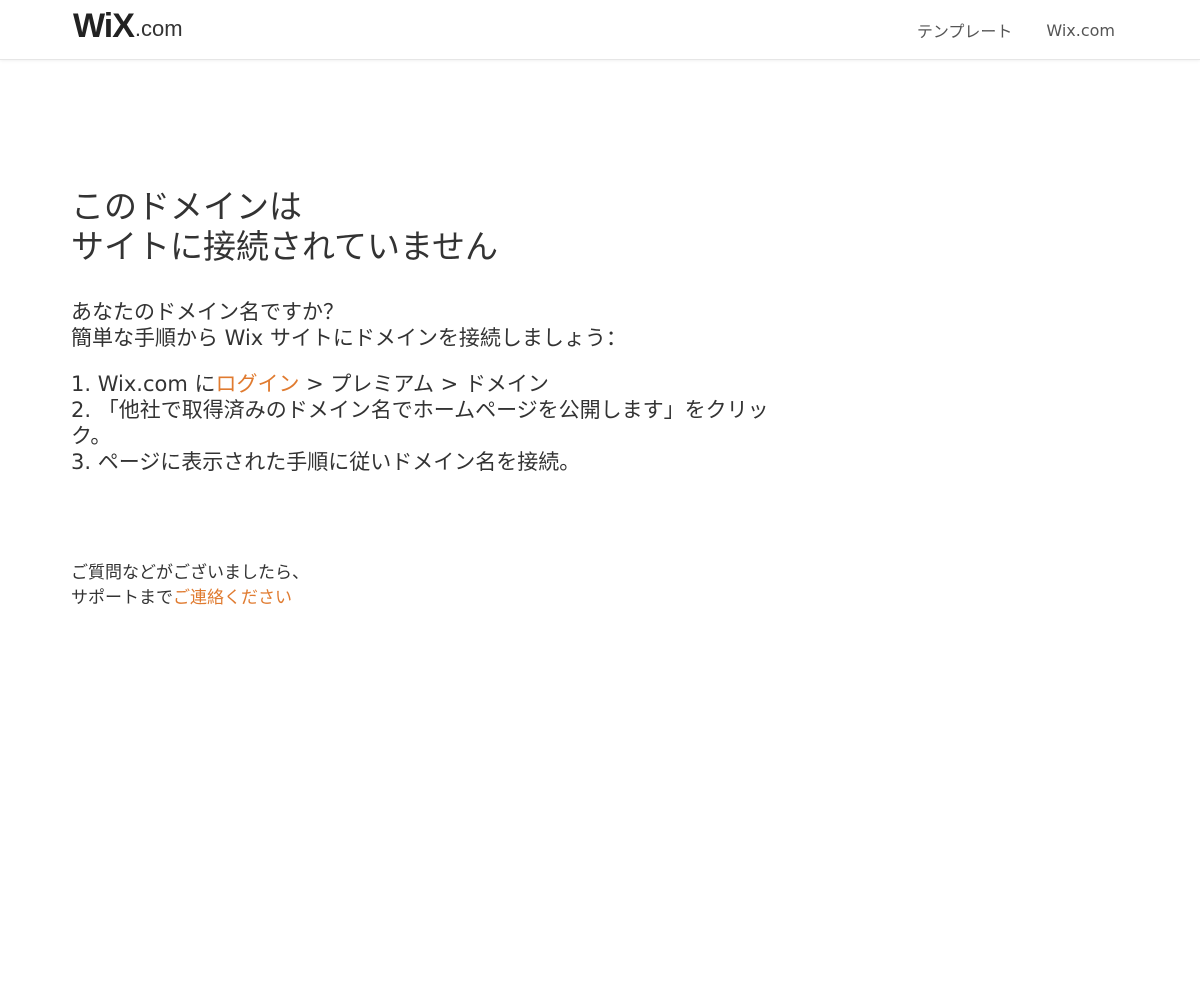 Image resolution: width=1200 pixels, height=1000 pixels. I want to click on intro-instruction: 簡単な手順から Wix サイトにドメインを接続しましょう：, so click(349, 338).